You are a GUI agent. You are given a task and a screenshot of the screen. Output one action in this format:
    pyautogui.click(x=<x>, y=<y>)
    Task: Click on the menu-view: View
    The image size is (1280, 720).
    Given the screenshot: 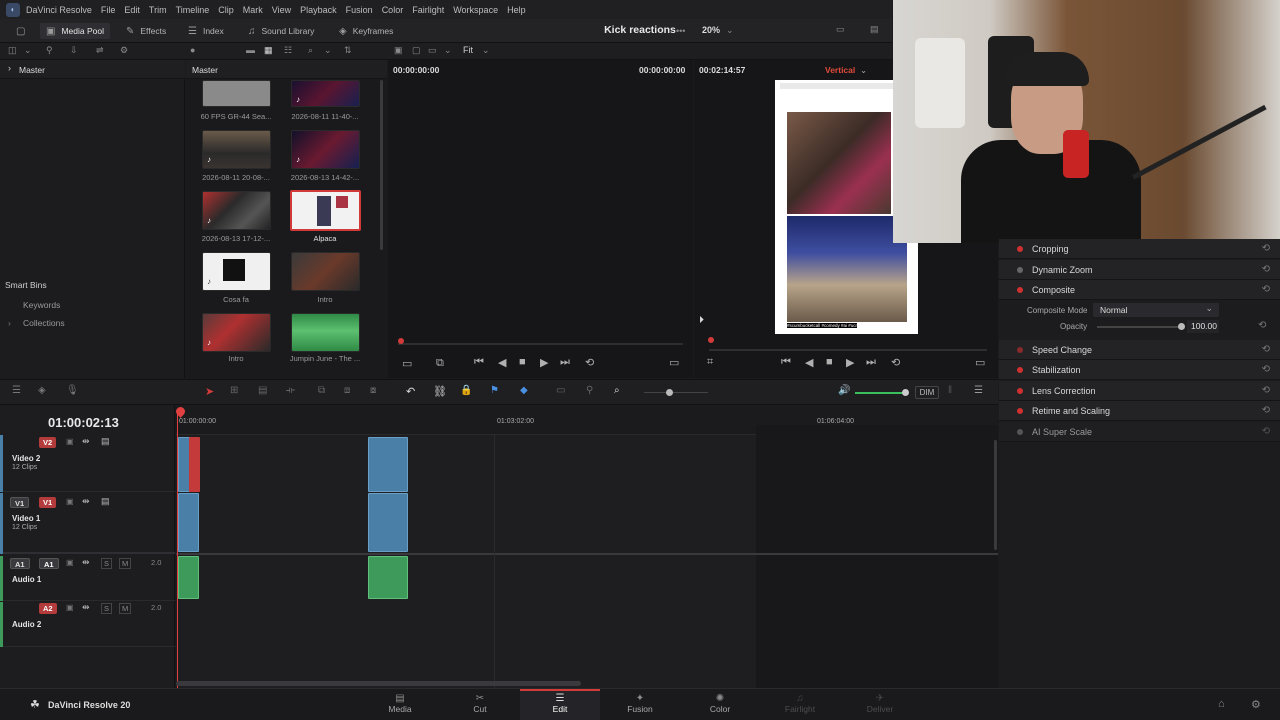 What is the action you would take?
    pyautogui.click(x=281, y=10)
    